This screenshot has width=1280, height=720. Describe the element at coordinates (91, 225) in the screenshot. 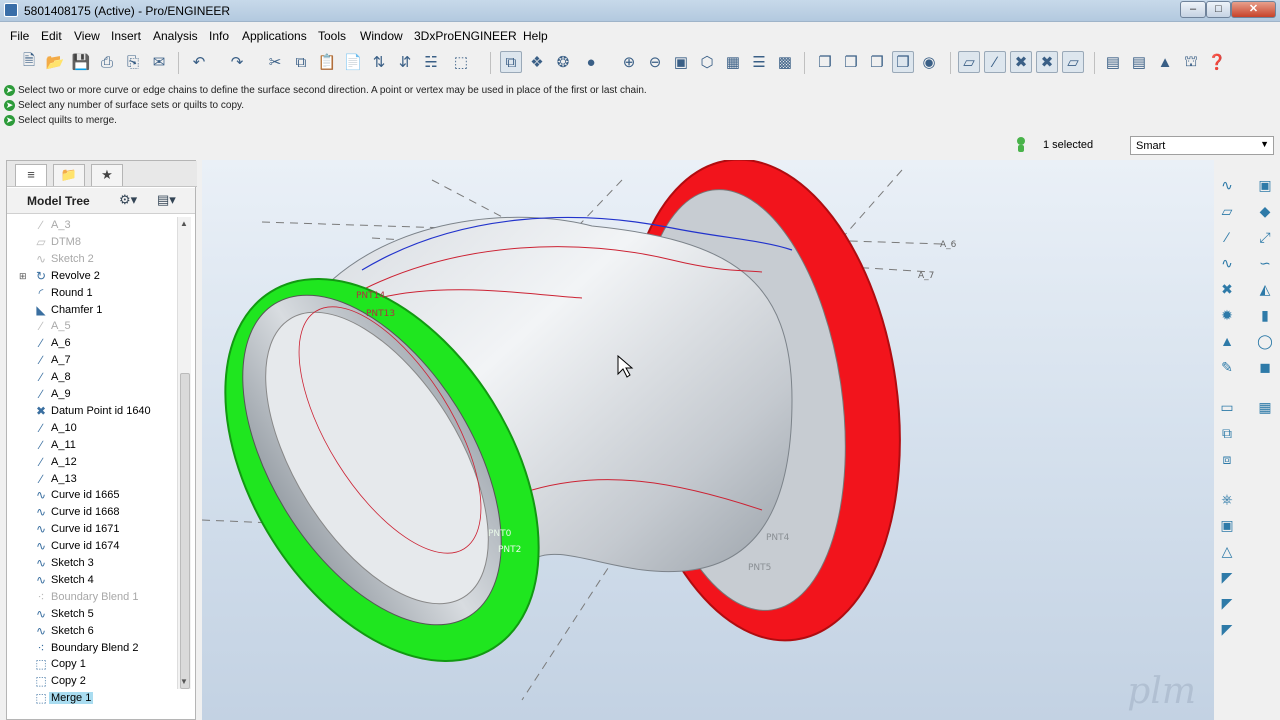

I see `tree-item: ∕ A_3` at that location.